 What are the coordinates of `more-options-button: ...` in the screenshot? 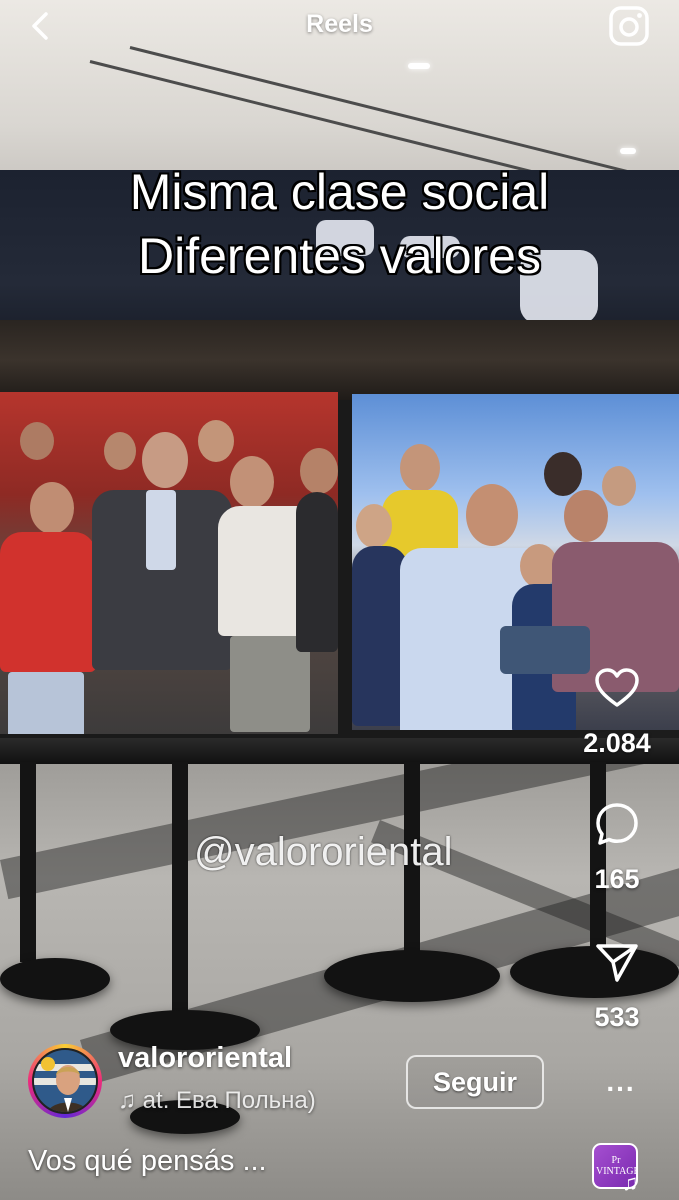 It's located at (621, 1086).